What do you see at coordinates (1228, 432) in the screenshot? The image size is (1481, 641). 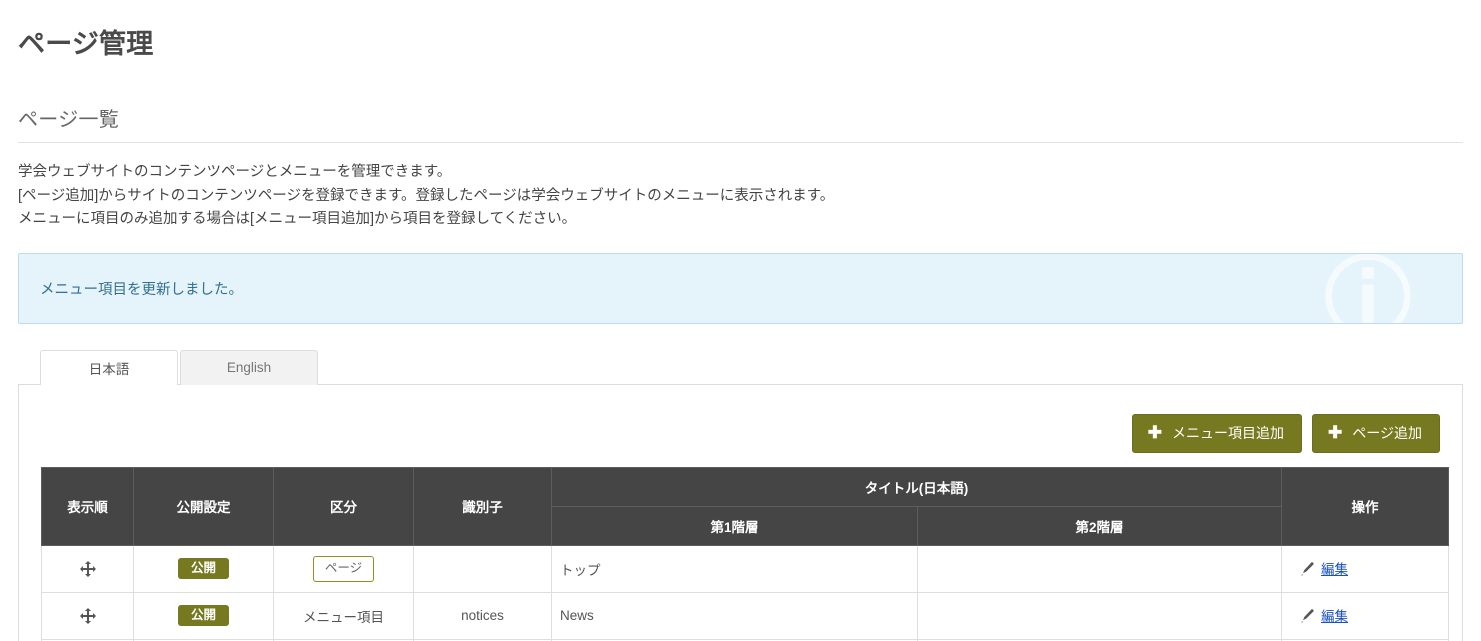 I see `add-menu-item-label: メニュー項目追加` at bounding box center [1228, 432].